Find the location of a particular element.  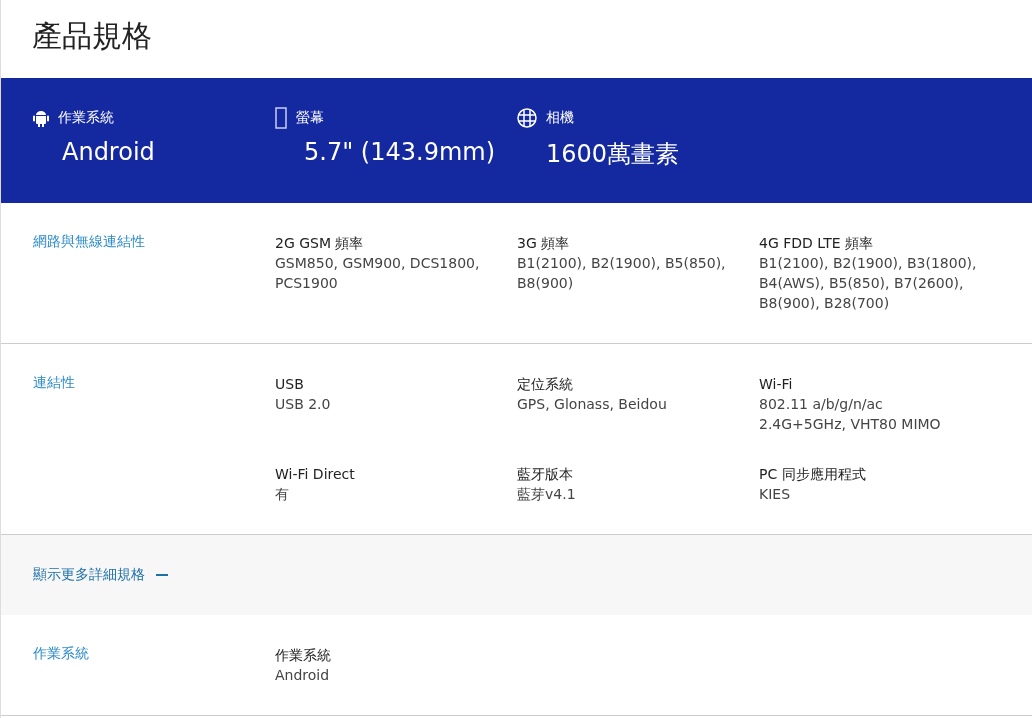

page-title: 產品規格 is located at coordinates (92, 36).